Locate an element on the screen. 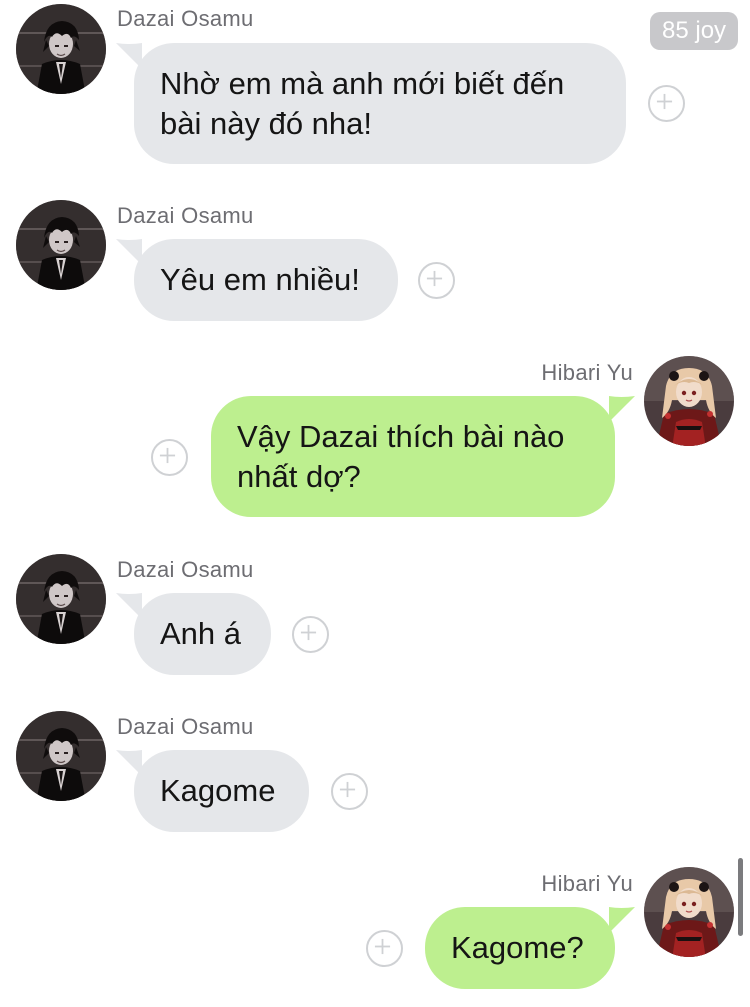 This screenshot has width=750, height=1007. message-bubble-incoming: Yêu em nhiều! is located at coordinates (257, 280).